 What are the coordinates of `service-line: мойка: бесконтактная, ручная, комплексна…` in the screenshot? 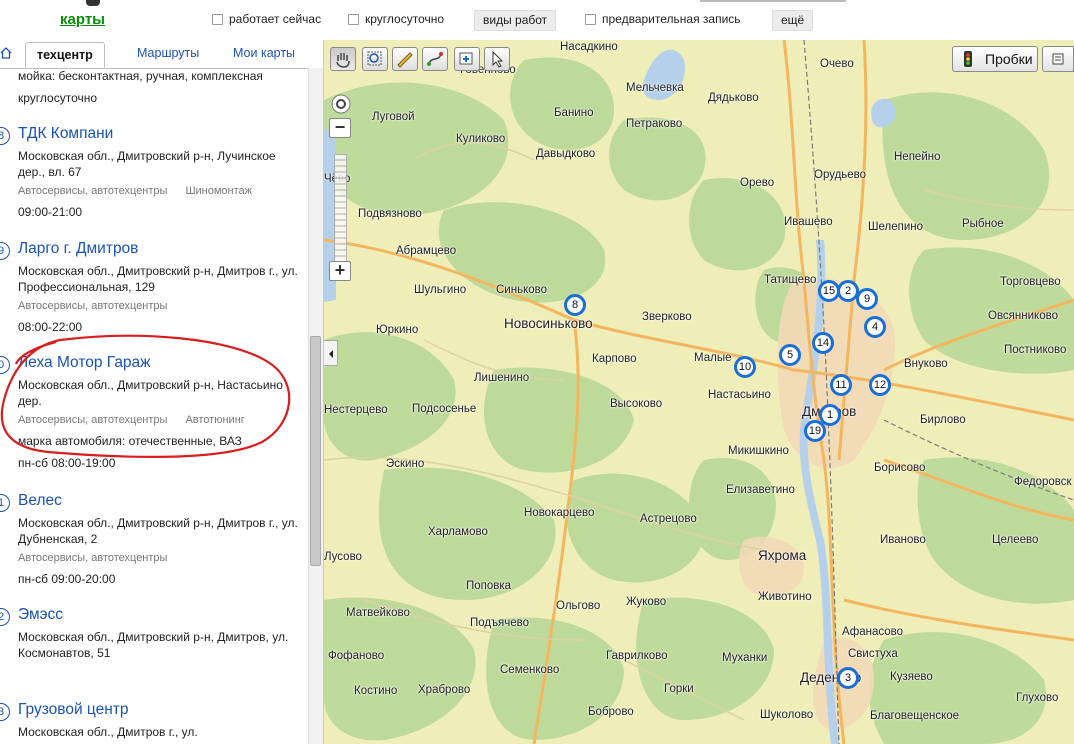 It's located at (140, 76).